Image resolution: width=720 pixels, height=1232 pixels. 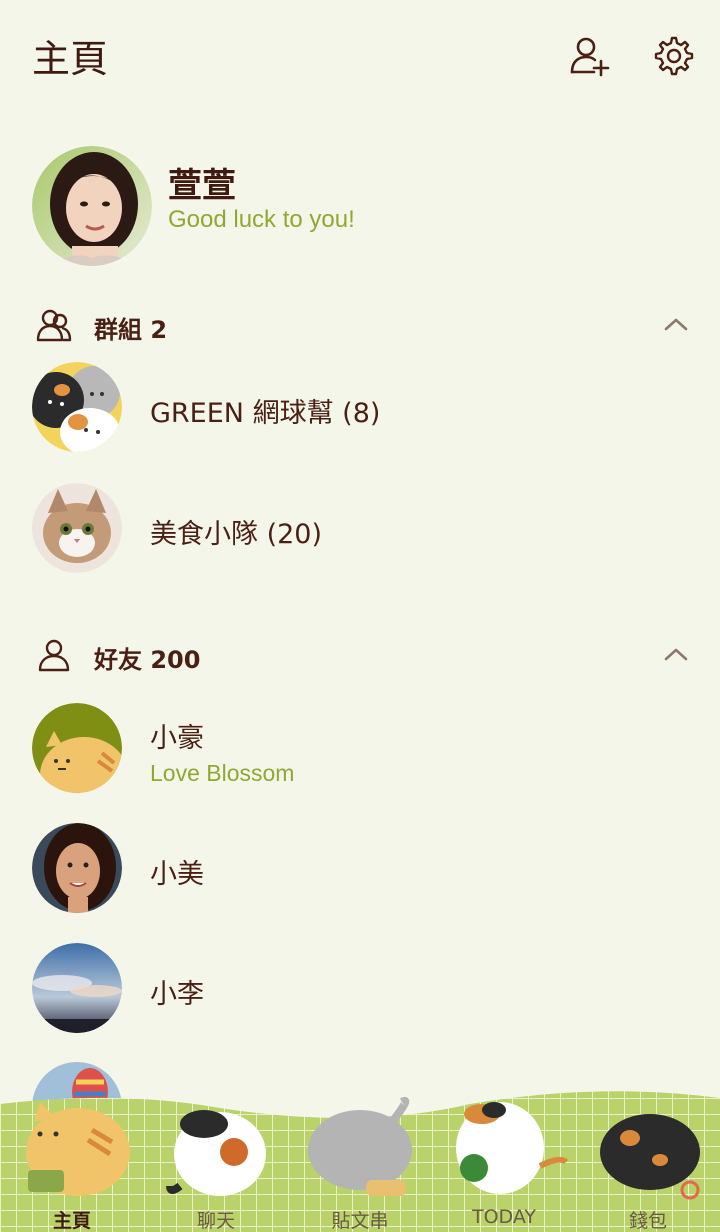 What do you see at coordinates (236, 534) in the screenshot?
I see `group-name: 美食小隊 (20)` at bounding box center [236, 534].